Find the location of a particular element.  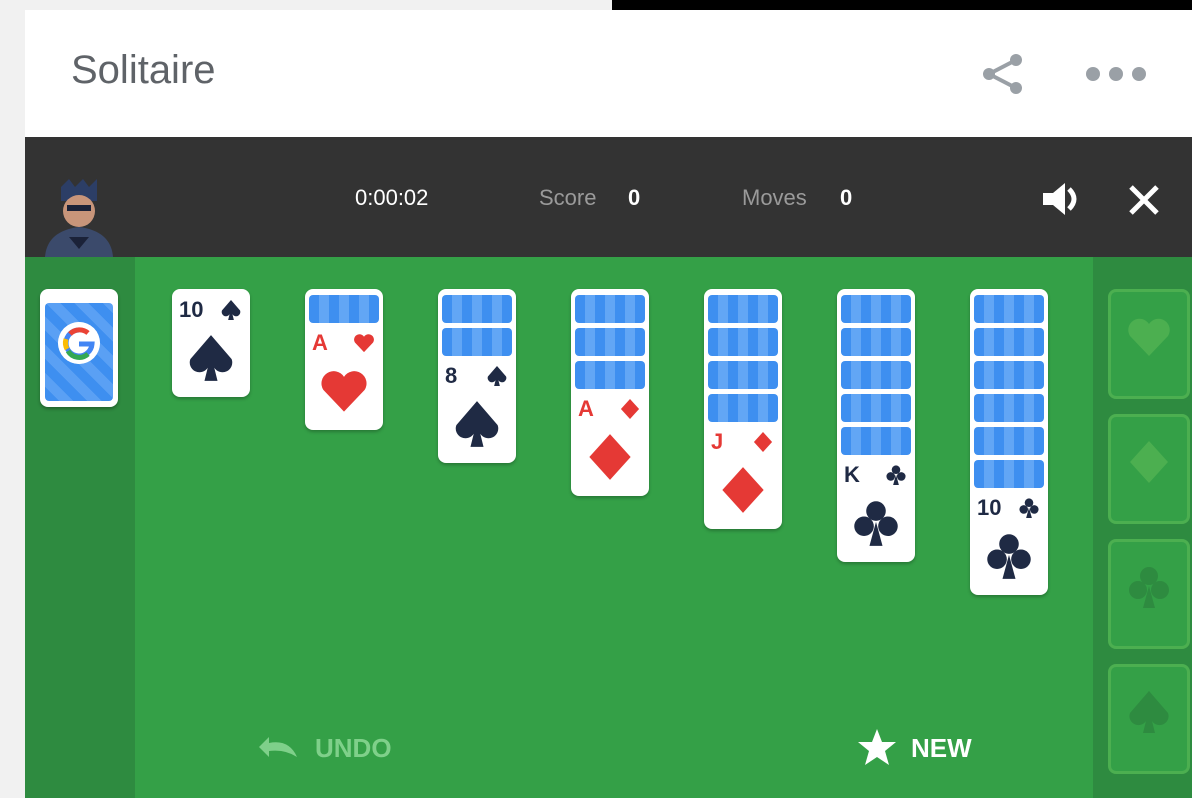

spade-icon is located at coordinates (1149, 712).